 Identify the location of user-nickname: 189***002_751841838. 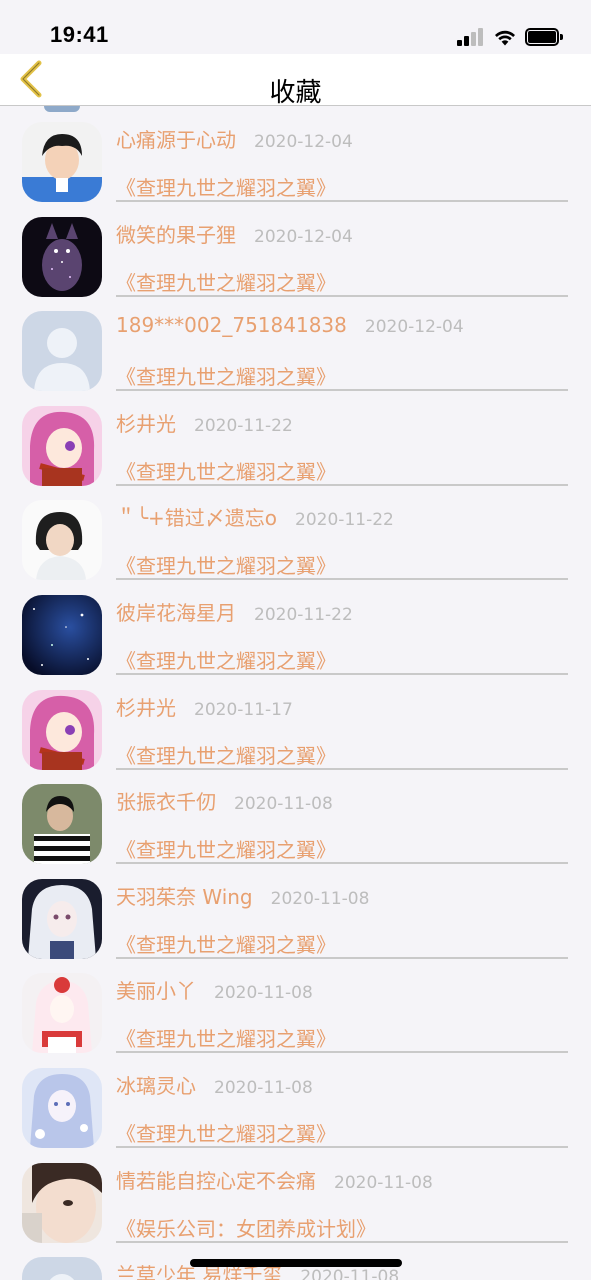
(231, 325).